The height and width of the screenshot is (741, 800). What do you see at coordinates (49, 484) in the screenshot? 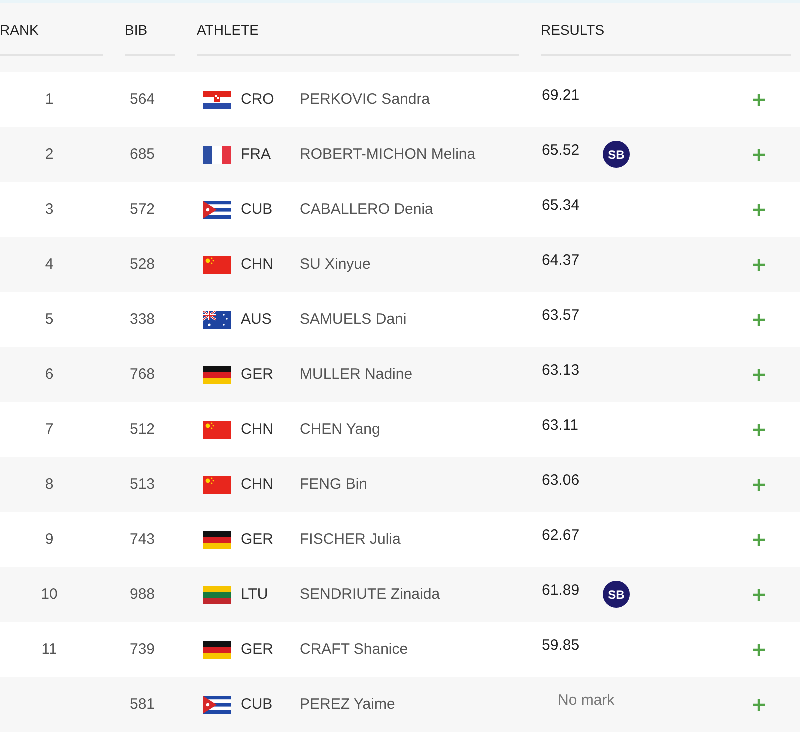
I see `rank: 8` at bounding box center [49, 484].